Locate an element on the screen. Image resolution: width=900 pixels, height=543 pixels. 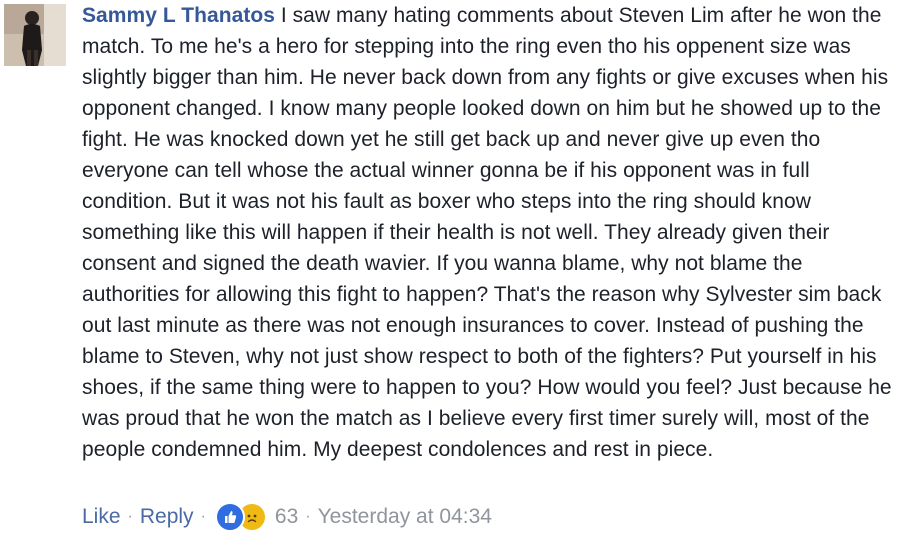
avatar-image is located at coordinates (35, 35).